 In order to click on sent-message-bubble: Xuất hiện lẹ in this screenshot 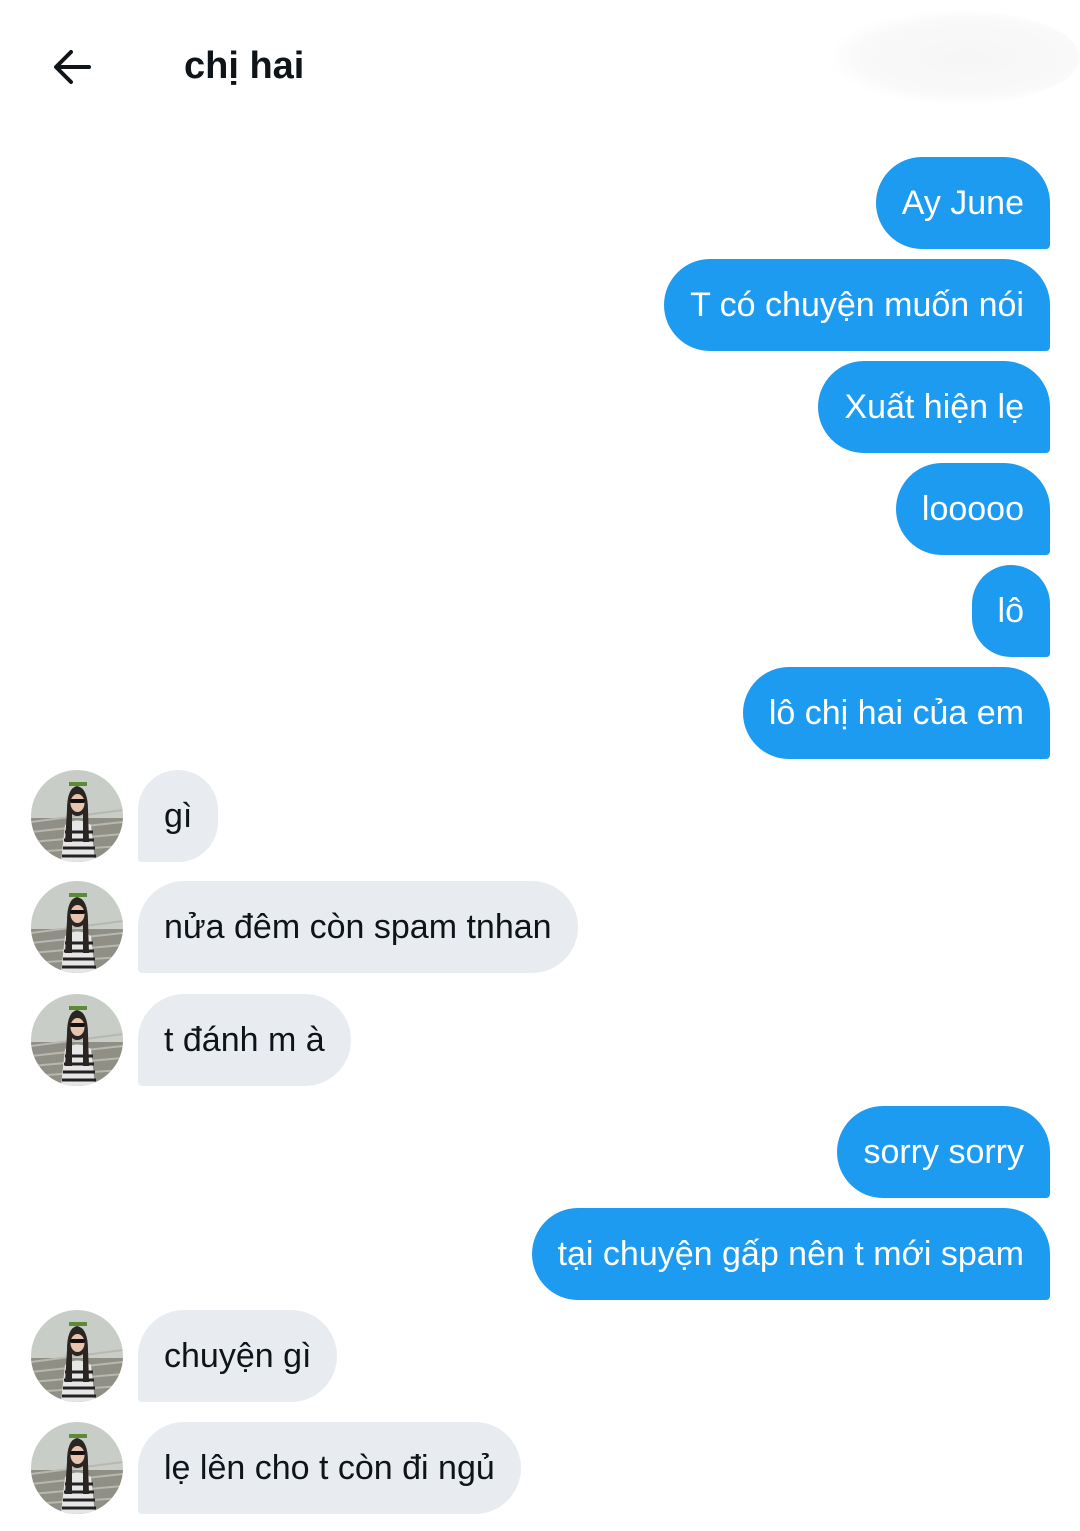, I will do `click(934, 407)`.